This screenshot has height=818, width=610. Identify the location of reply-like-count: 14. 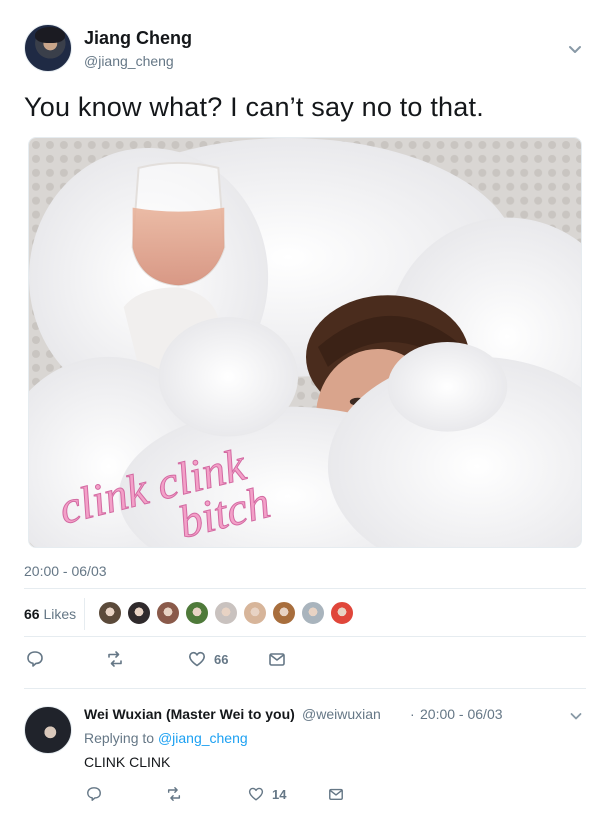
(279, 794).